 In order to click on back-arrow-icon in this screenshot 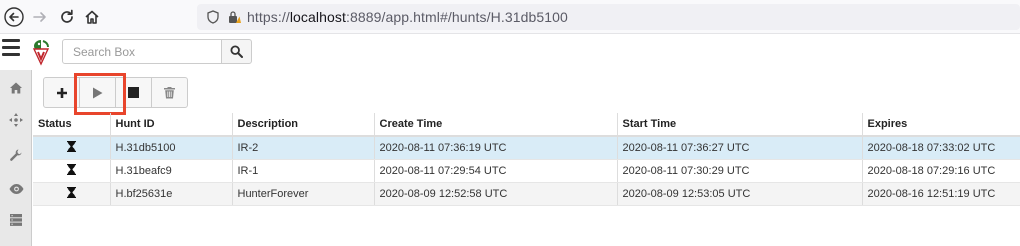, I will do `click(14, 17)`.